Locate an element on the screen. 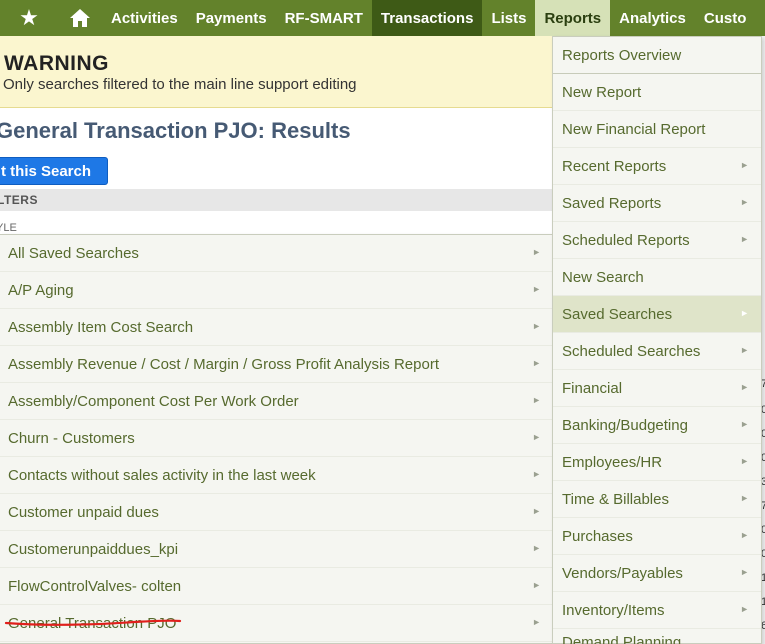  submenu-item-flowcontrolvalves: FlowControlValves- colten ► is located at coordinates (276, 586).